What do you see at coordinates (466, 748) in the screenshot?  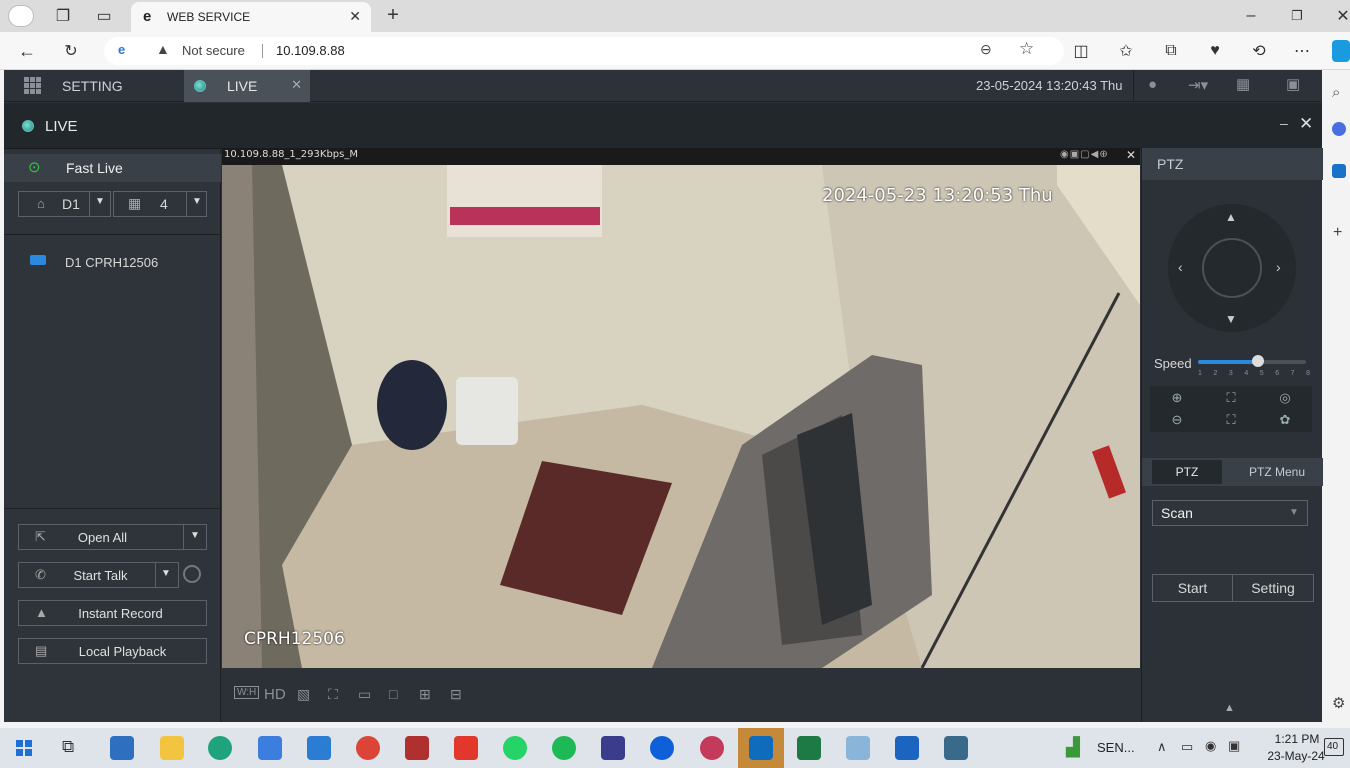 I see `taskbar-app-anydesk` at bounding box center [466, 748].